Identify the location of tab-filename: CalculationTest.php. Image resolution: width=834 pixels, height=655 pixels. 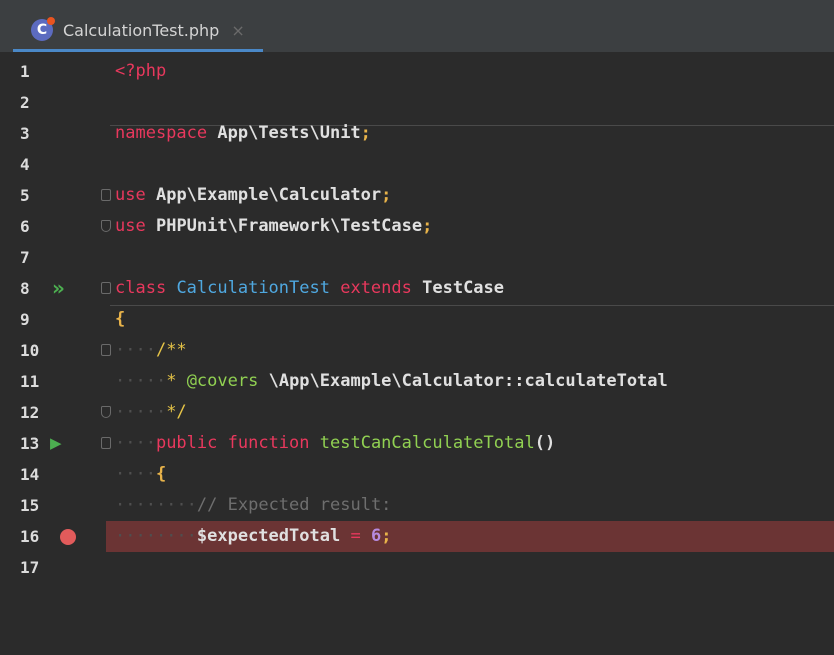
(141, 30).